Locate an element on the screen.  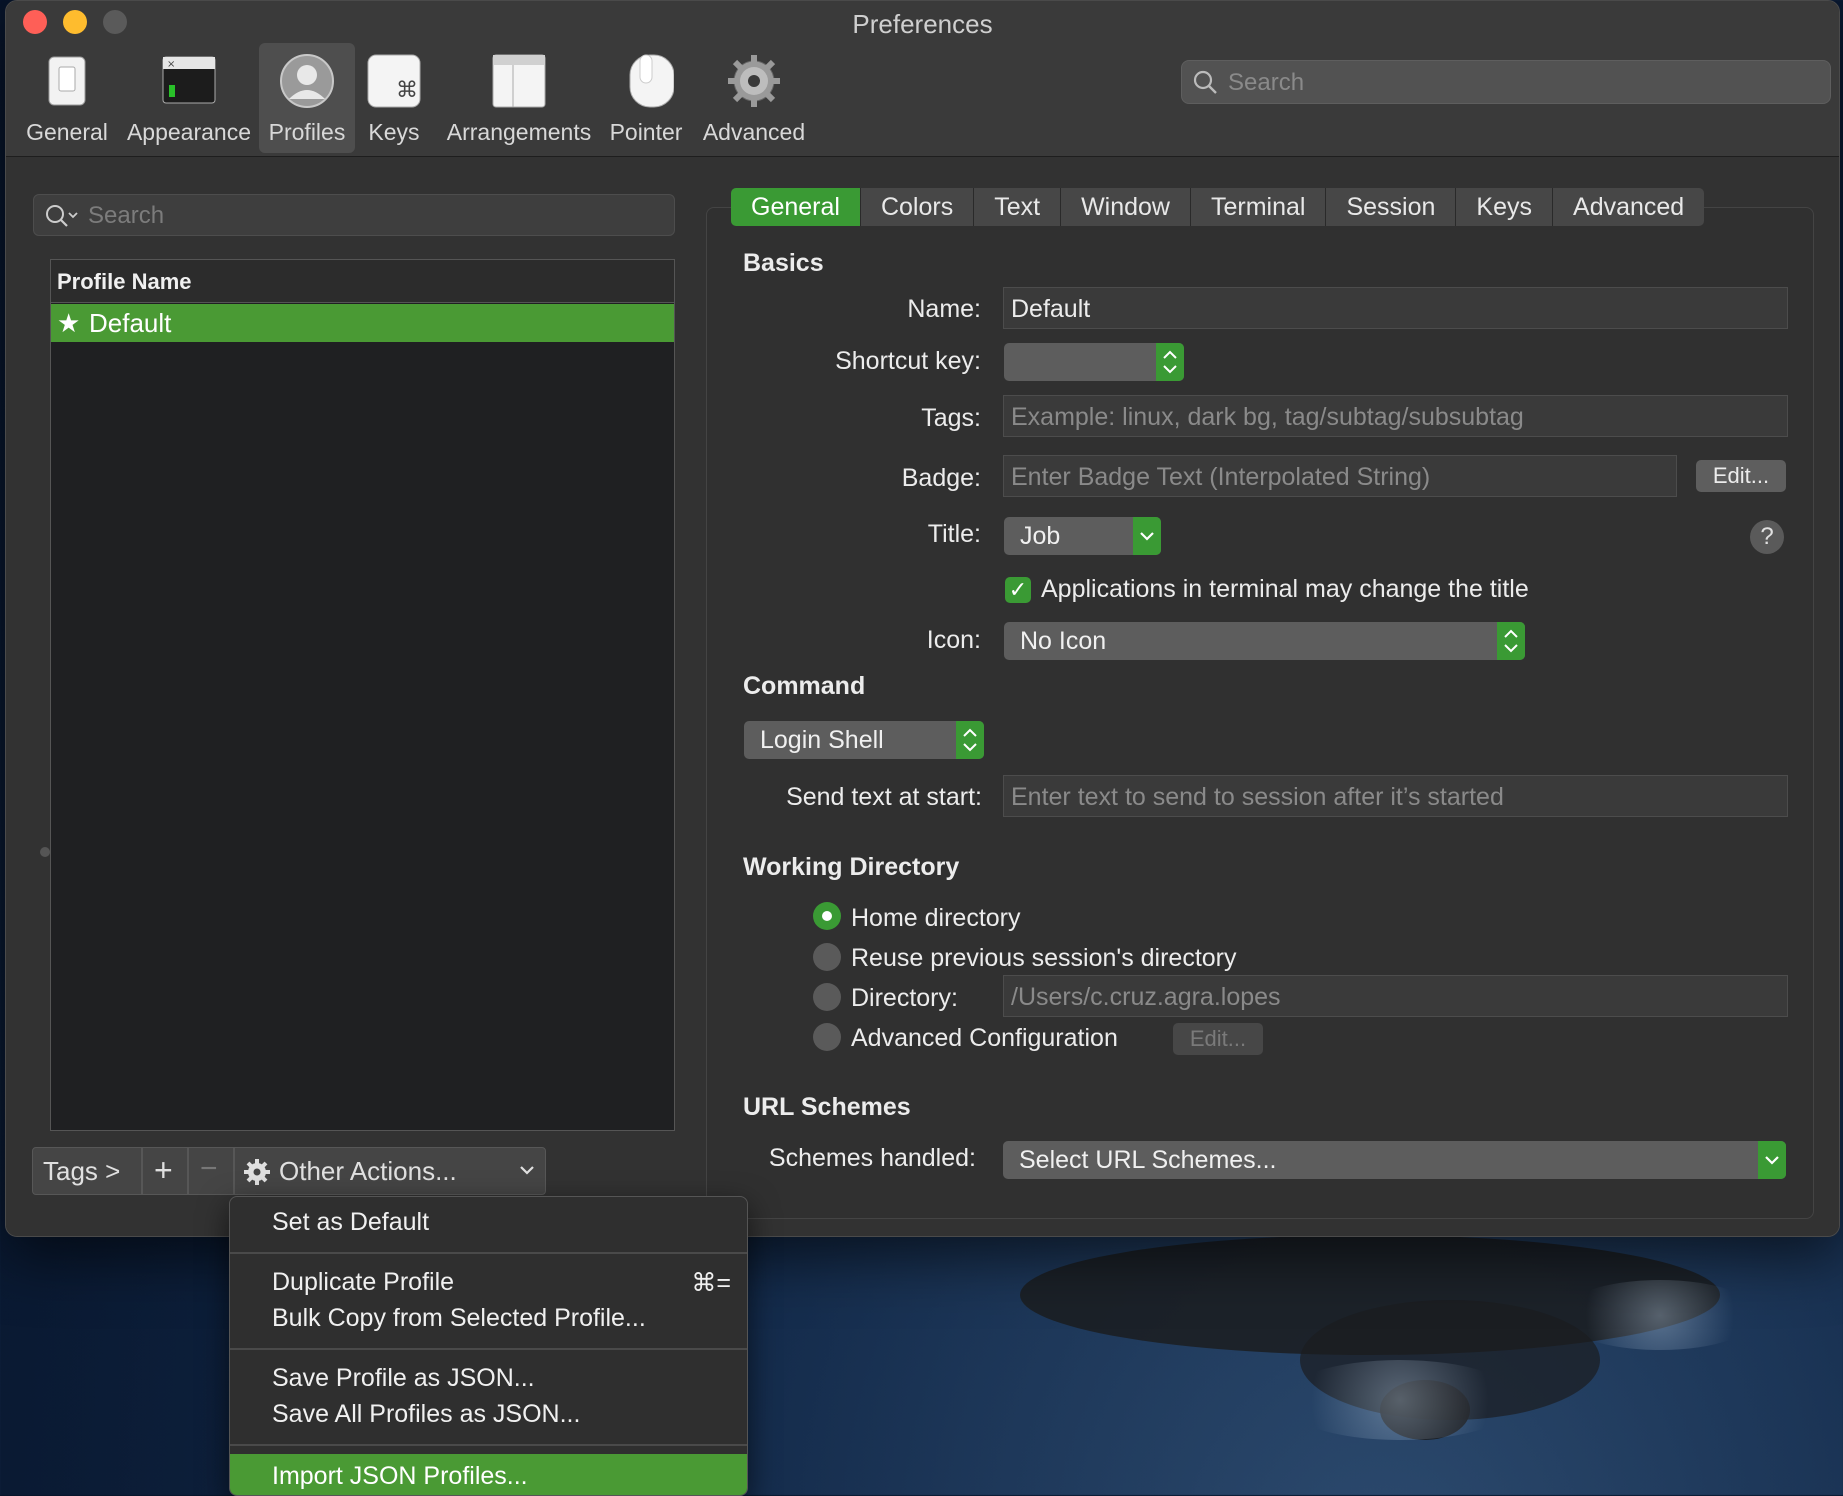
icon-label: Icon: is located at coordinates (953, 640).